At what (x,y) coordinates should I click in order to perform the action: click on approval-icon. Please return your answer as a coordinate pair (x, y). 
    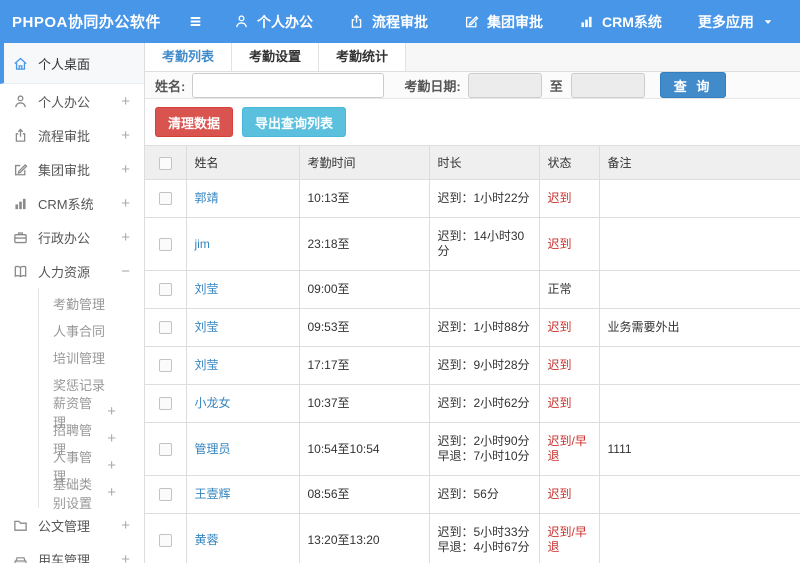
    Looking at the image, I should click on (20, 169).